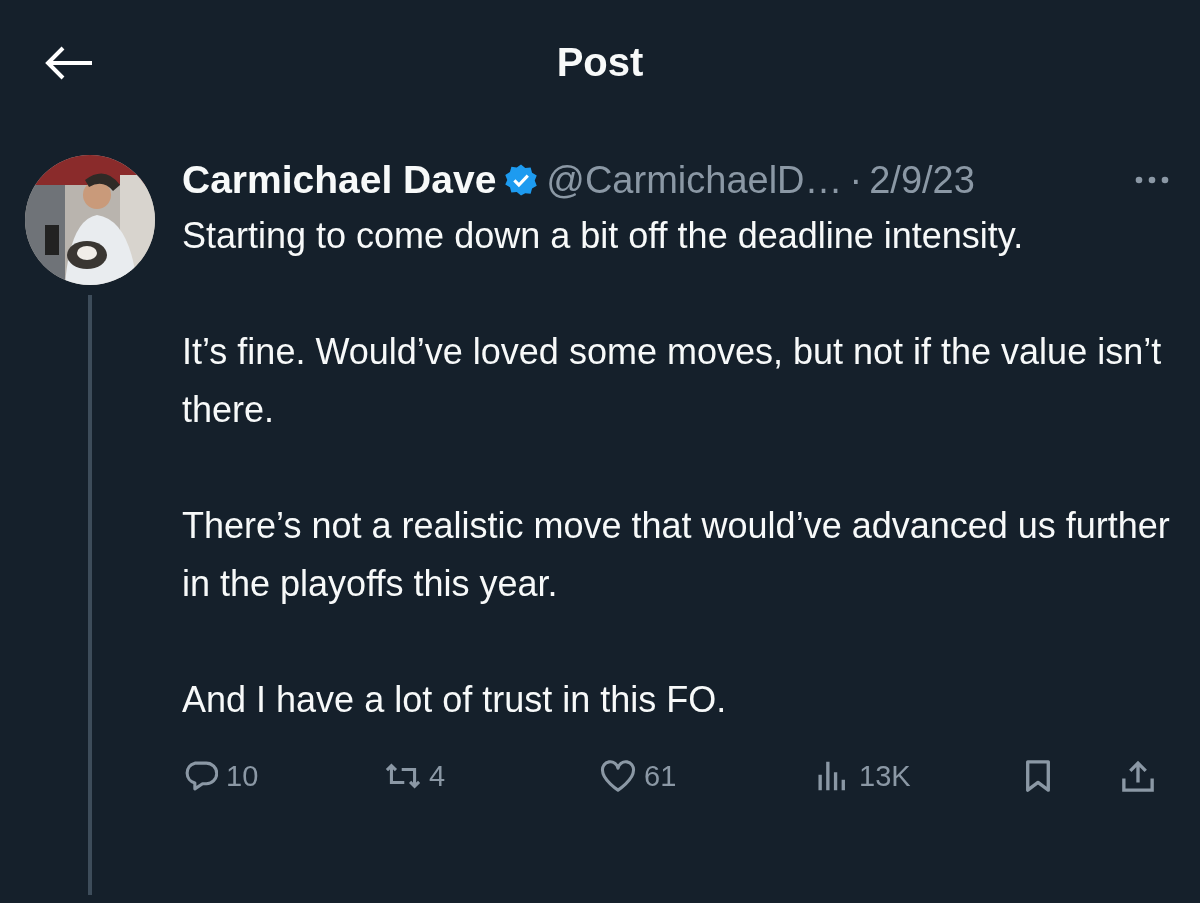  I want to click on post-text: There’s not a realistic move that would’ve advanced us further in the playoffs this year., so click(676, 555).